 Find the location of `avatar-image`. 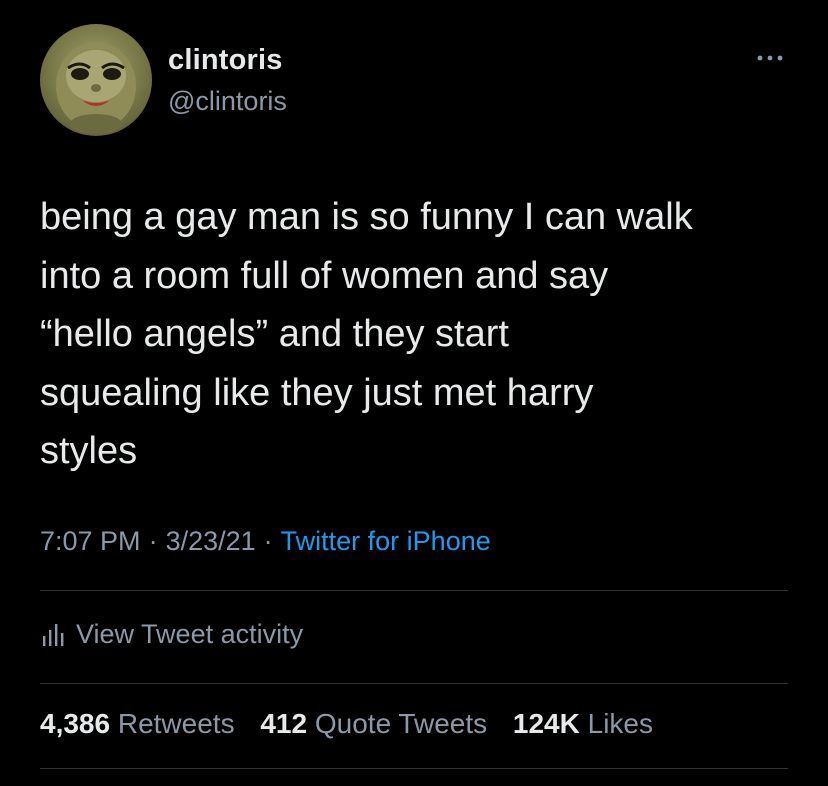

avatar-image is located at coordinates (96, 88).